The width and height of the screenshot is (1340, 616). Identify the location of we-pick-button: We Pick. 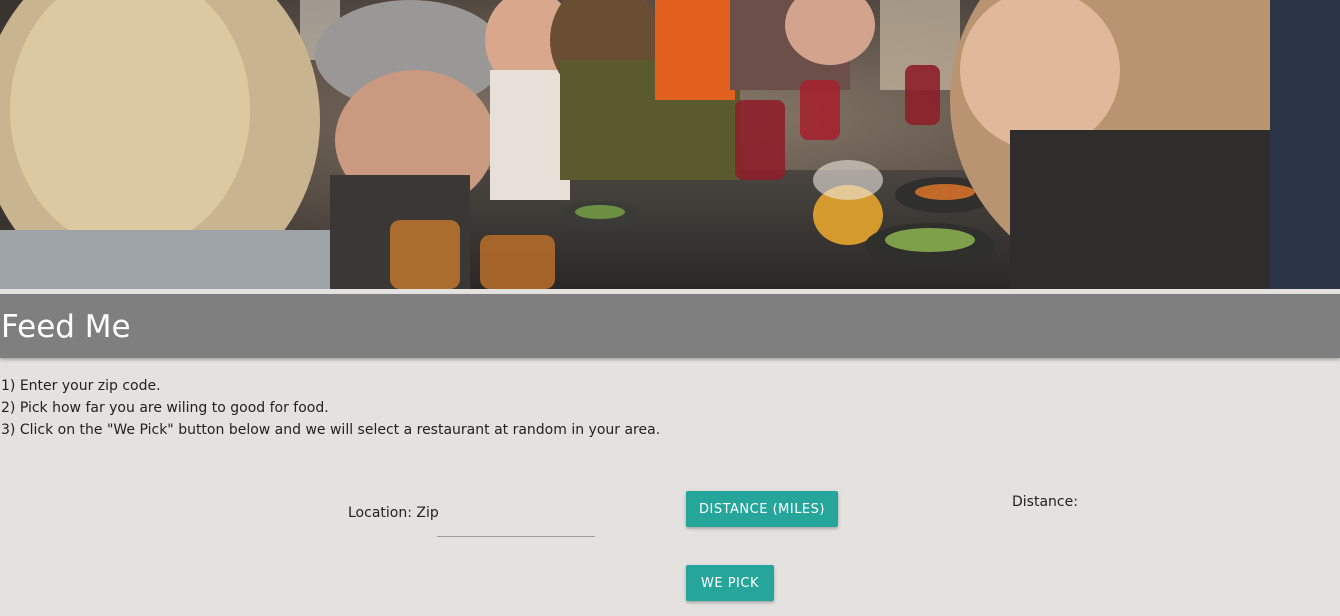
(730, 583).